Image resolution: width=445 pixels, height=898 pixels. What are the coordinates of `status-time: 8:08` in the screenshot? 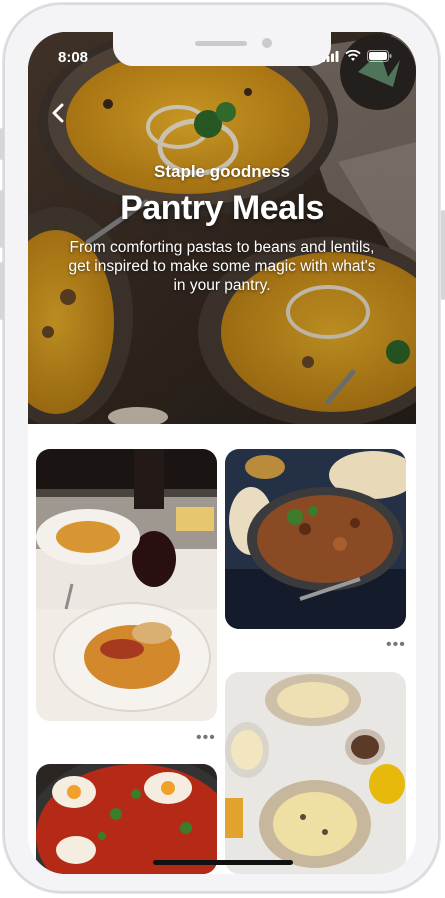 It's located at (73, 57).